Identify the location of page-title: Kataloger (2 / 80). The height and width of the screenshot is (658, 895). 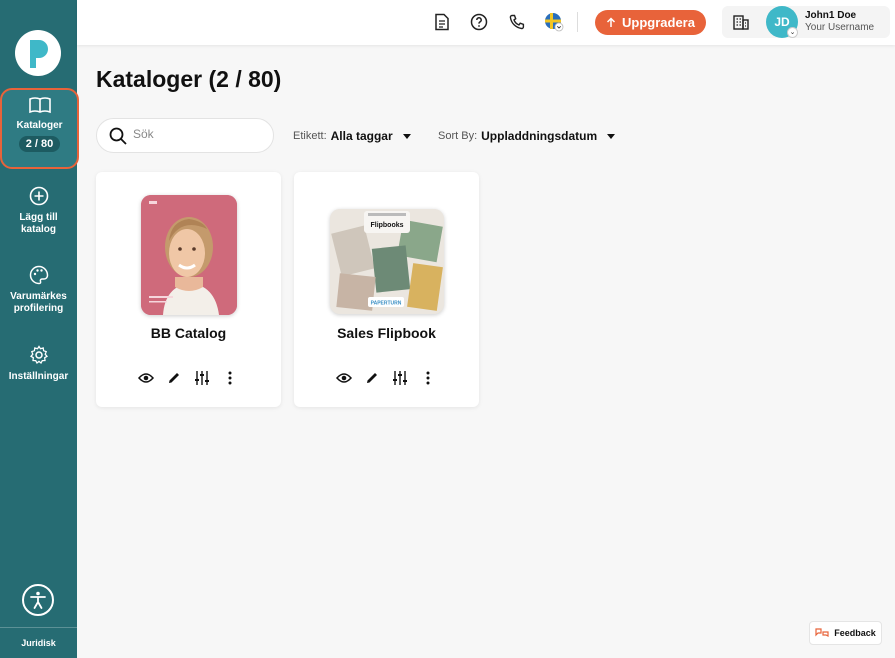
(189, 79).